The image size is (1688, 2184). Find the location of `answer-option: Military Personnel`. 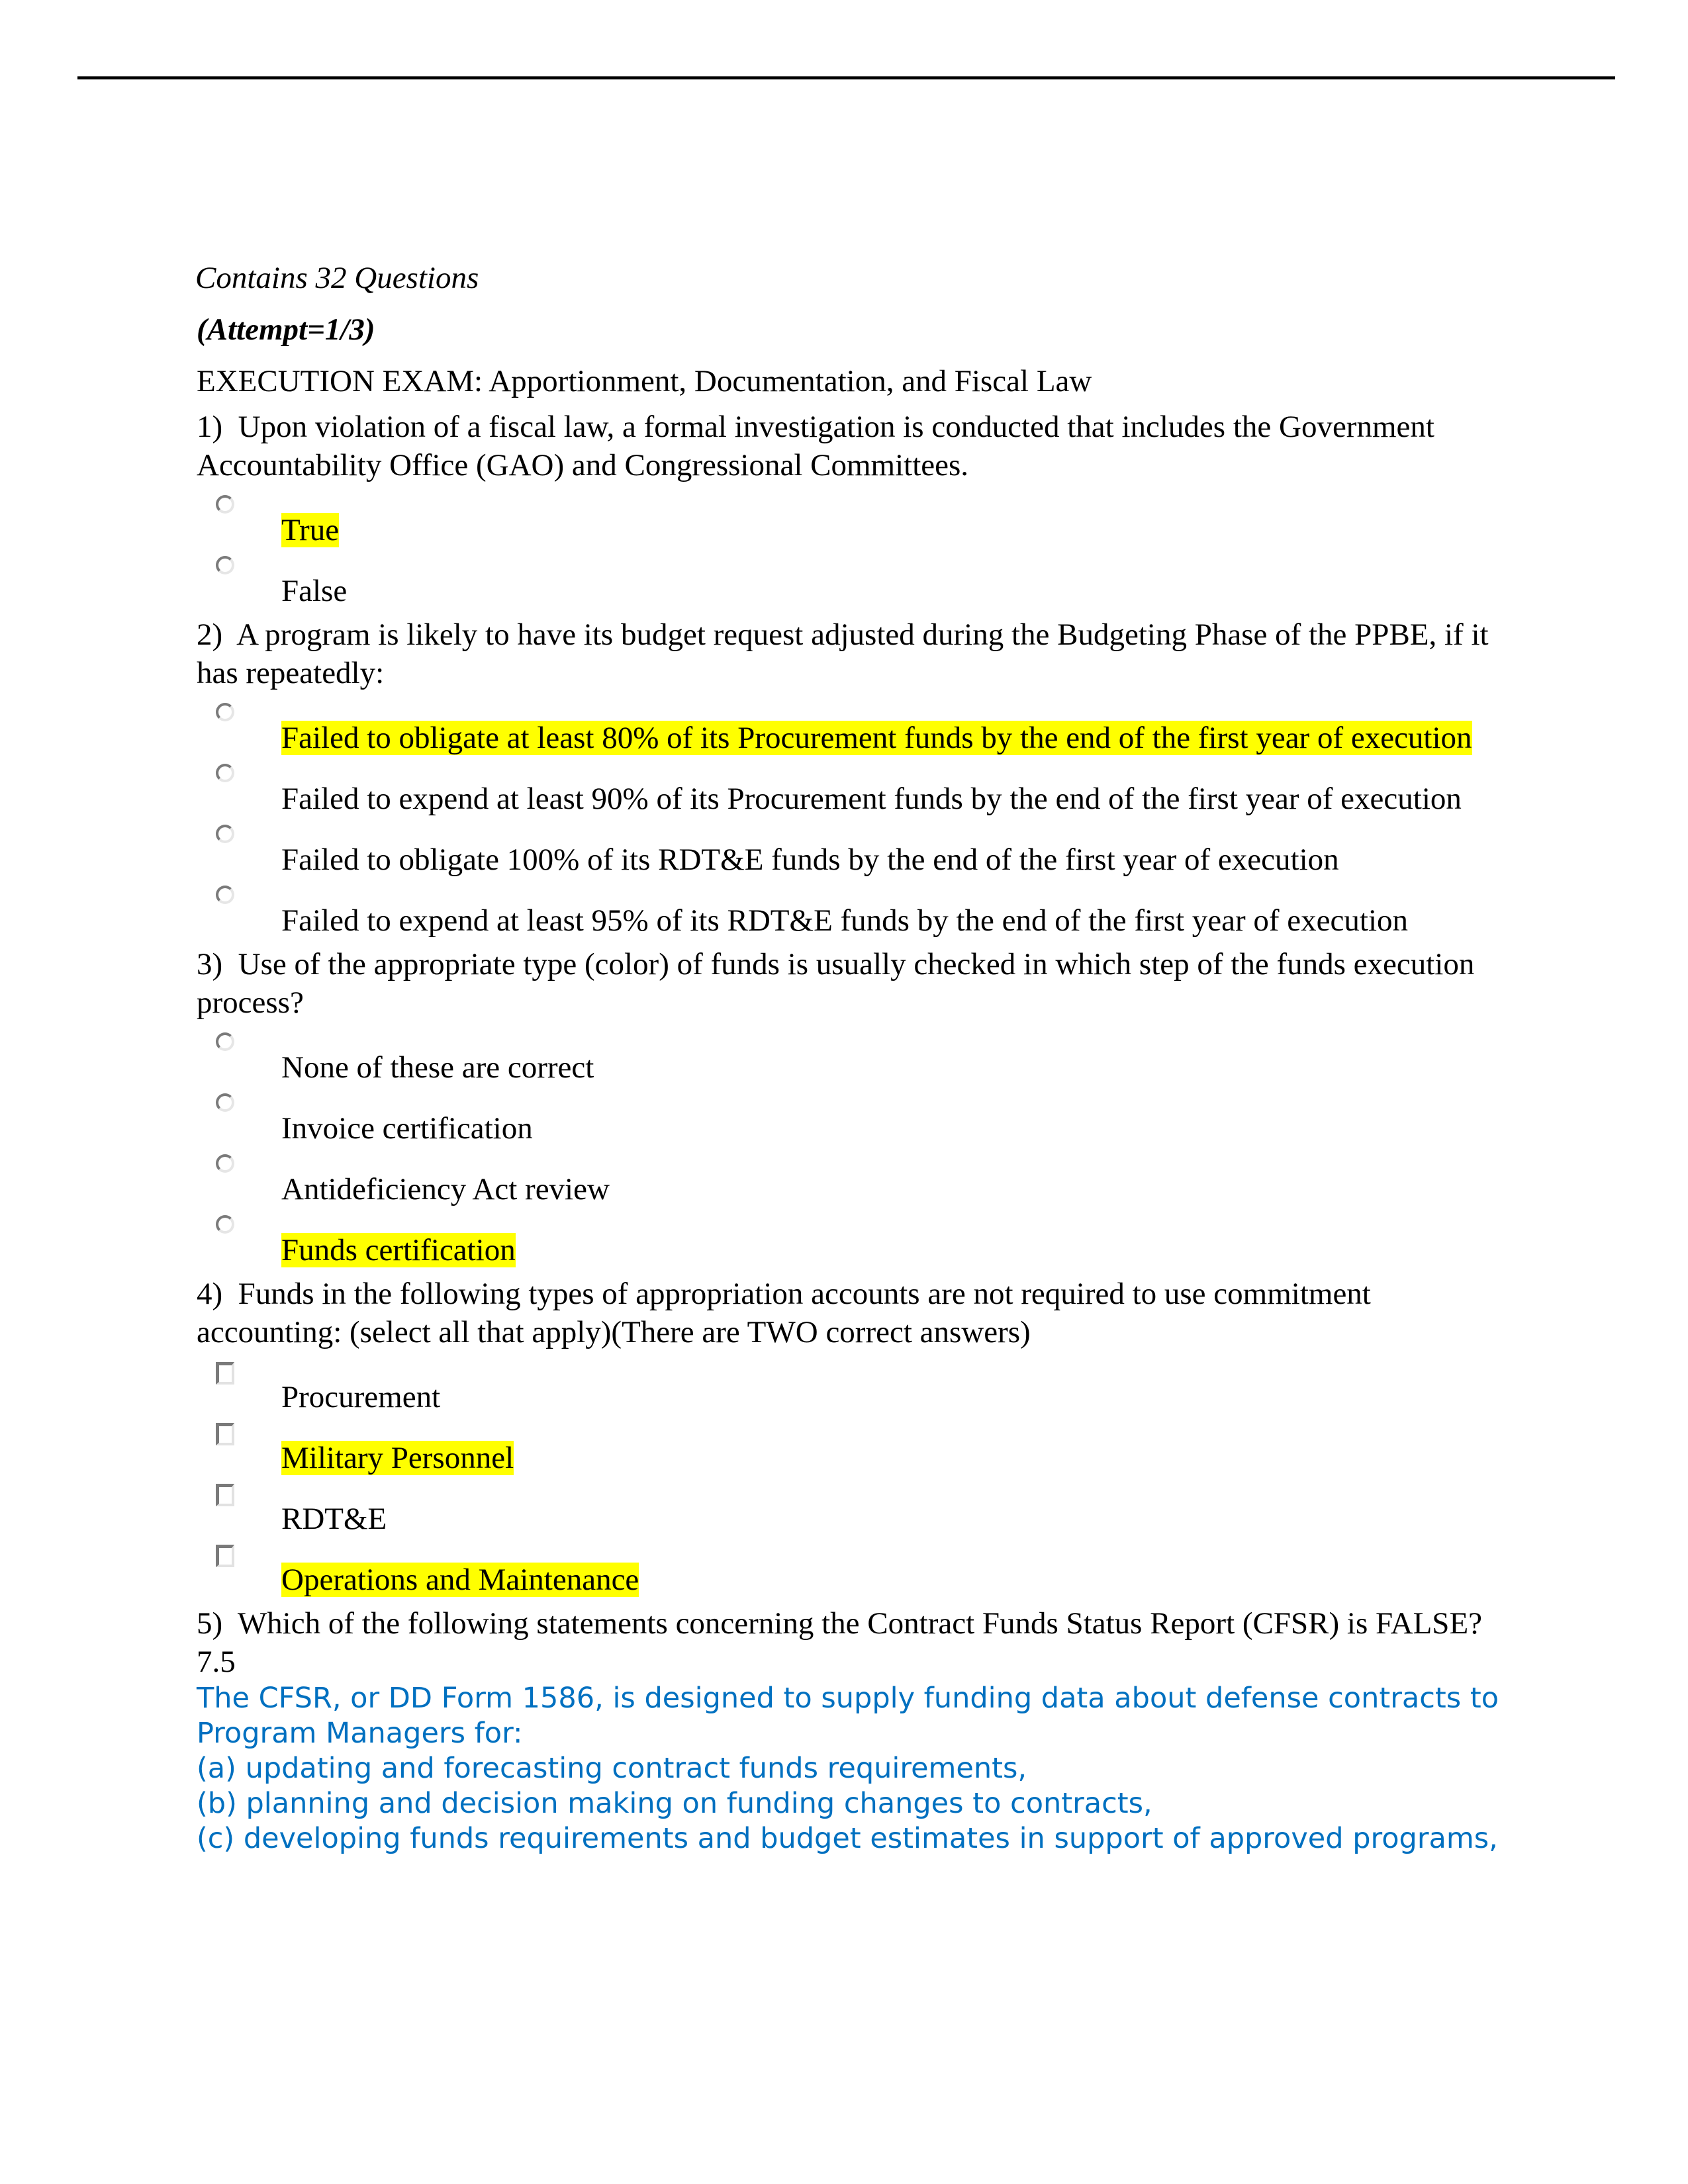

answer-option: Military Personnel is located at coordinates (852, 1450).